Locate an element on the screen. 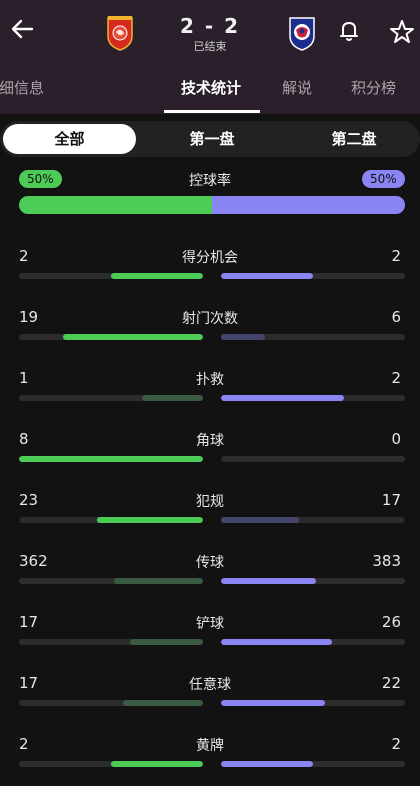 The width and height of the screenshot is (420, 786). stat-name: 射门次数 is located at coordinates (210, 319).